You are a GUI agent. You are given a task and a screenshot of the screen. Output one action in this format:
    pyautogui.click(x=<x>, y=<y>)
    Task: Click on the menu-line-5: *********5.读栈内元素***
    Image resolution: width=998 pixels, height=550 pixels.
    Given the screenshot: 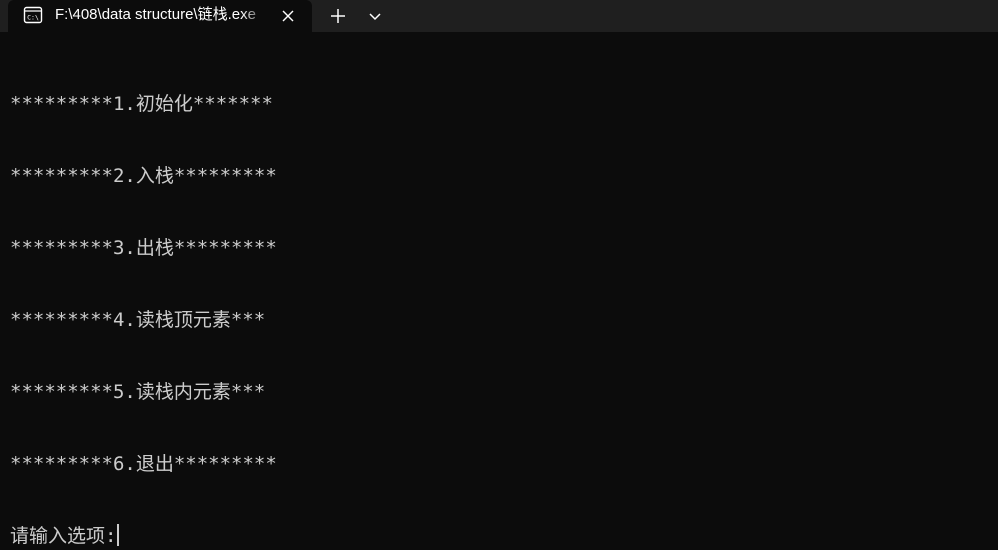 What is the action you would take?
    pyautogui.click(x=138, y=392)
    